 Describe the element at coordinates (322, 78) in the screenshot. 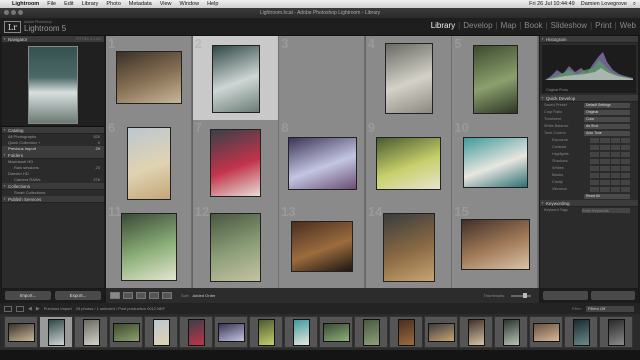

I see `grid-cell: 3` at that location.